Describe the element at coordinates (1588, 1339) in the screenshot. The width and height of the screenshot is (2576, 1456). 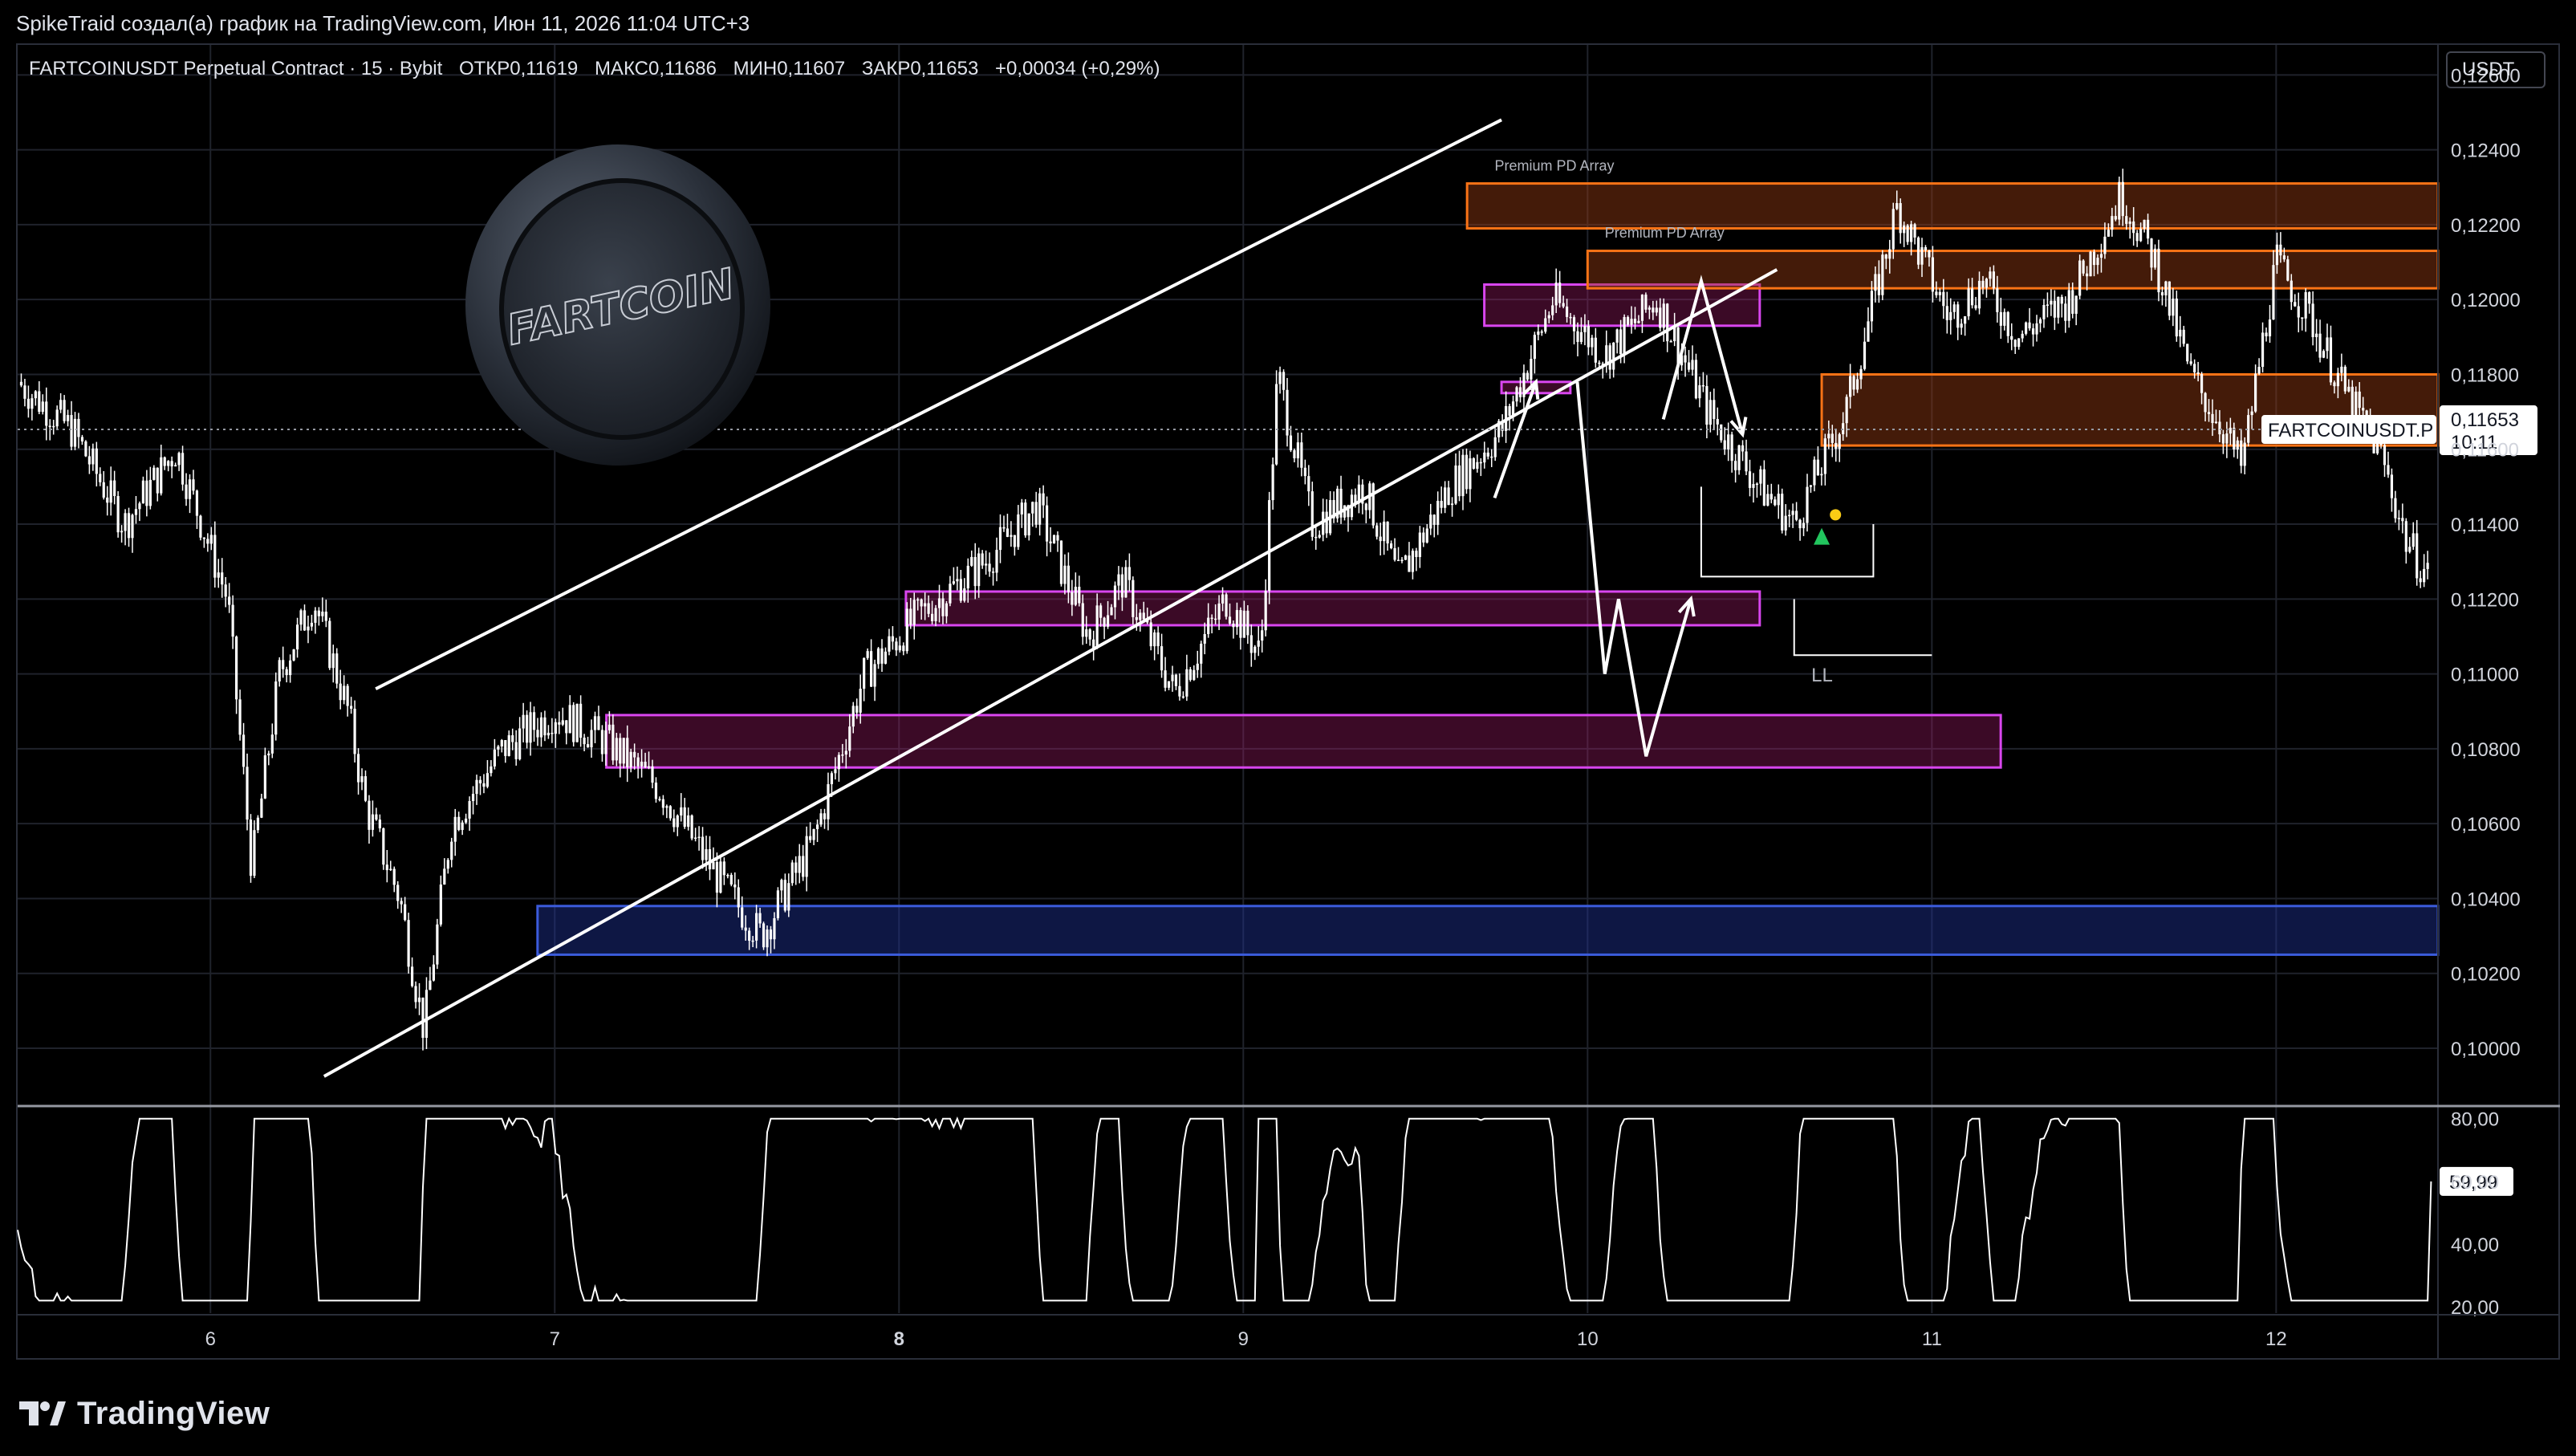
I see `x-tick-label: 10` at that location.